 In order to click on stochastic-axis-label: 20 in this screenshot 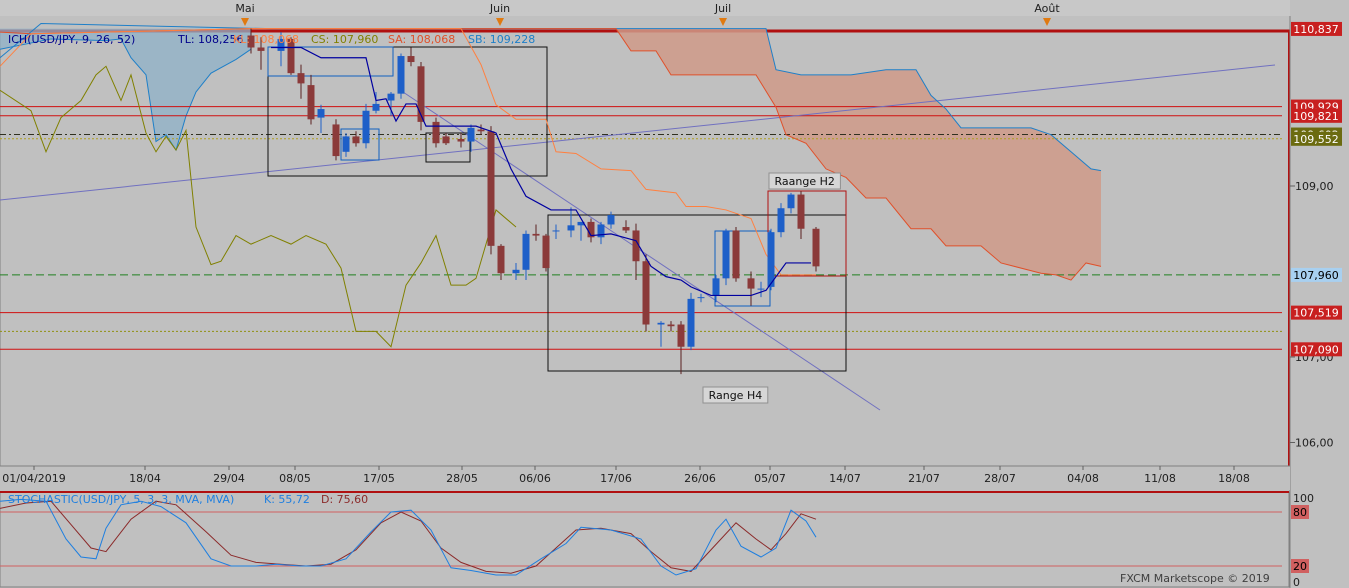, I will do `click(1300, 566)`.